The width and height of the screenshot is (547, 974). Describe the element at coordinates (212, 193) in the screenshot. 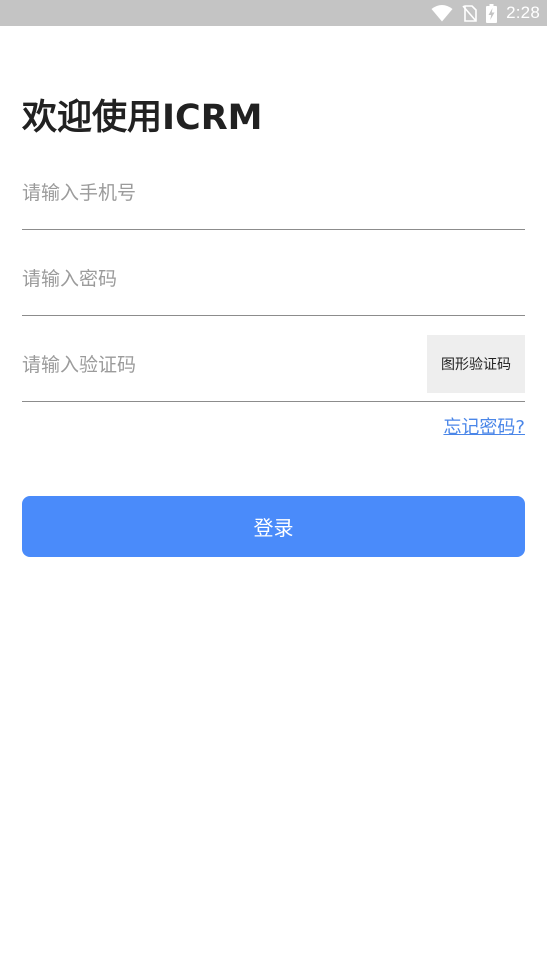

I see `phone-input` at that location.